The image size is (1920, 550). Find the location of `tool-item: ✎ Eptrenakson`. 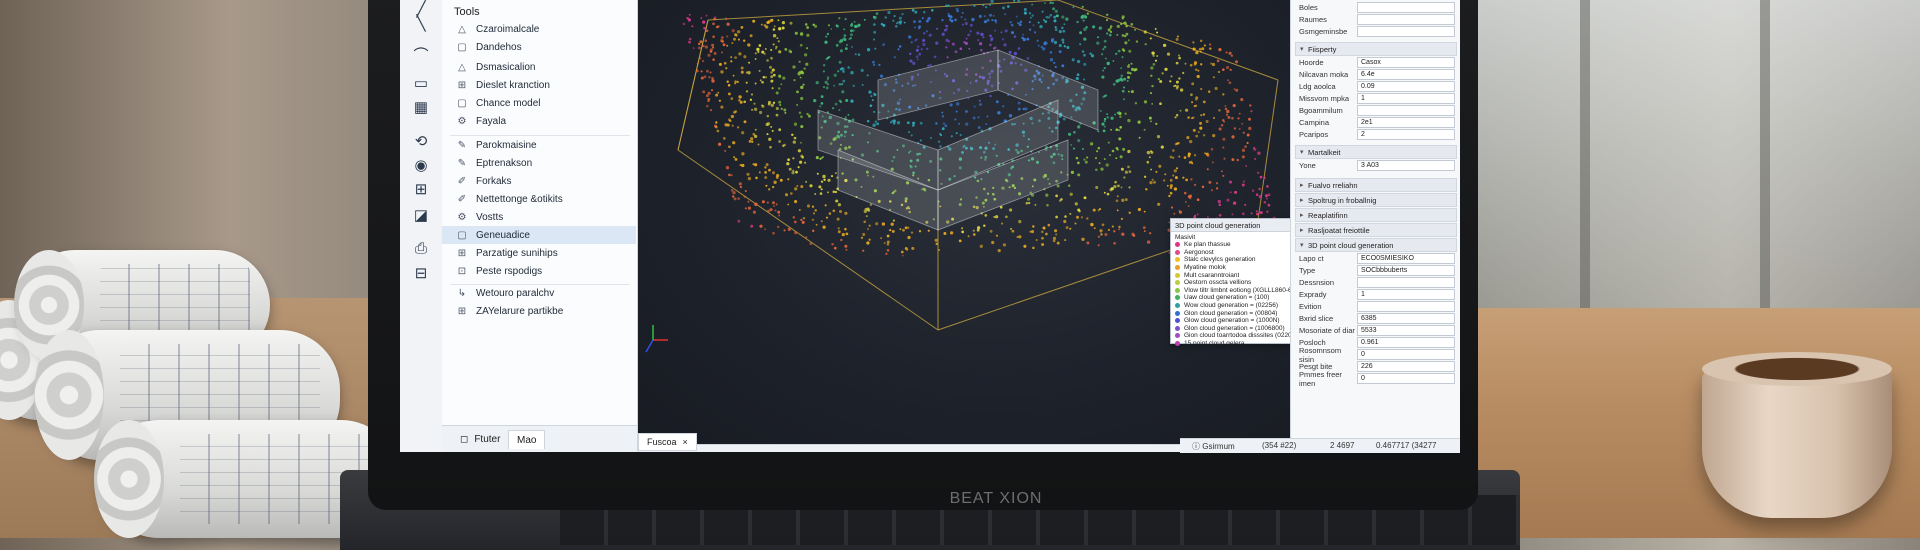

tool-item: ✎ Eptrenakson is located at coordinates (539, 163).